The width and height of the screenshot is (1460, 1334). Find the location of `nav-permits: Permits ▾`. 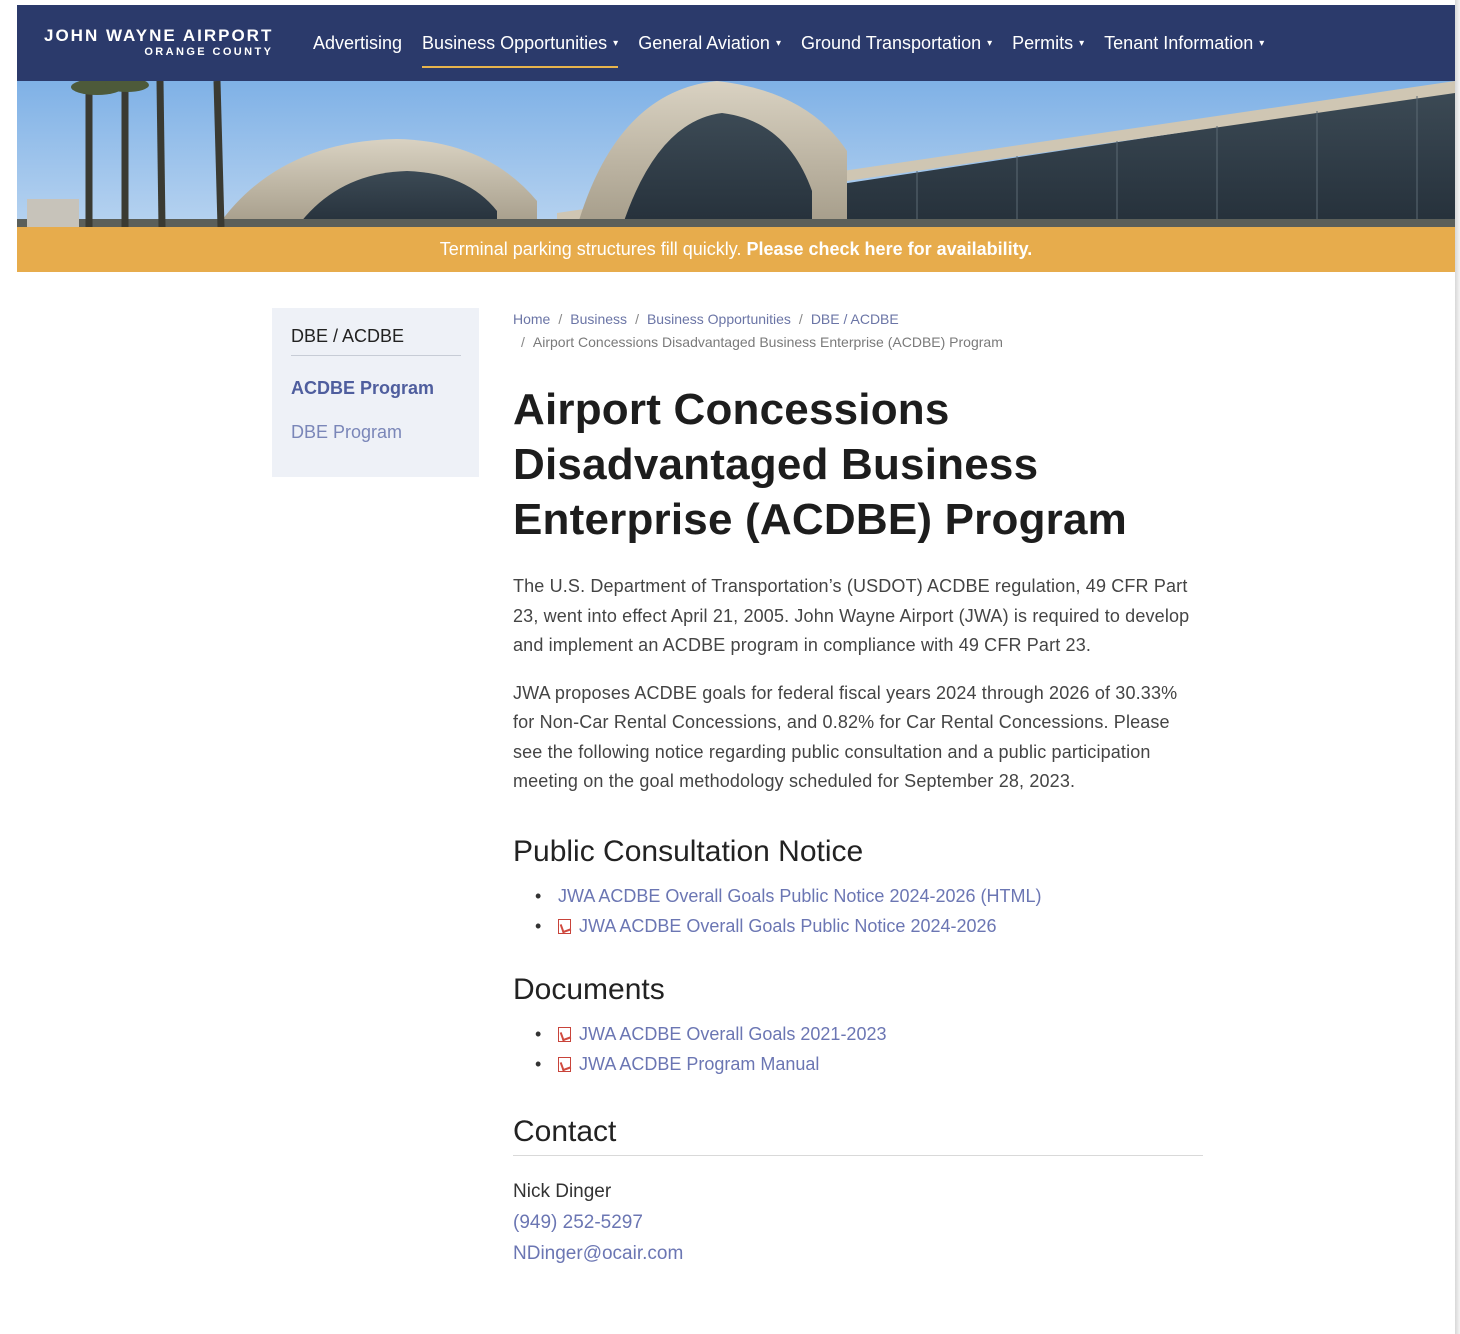

nav-permits: Permits ▾ is located at coordinates (1048, 43).